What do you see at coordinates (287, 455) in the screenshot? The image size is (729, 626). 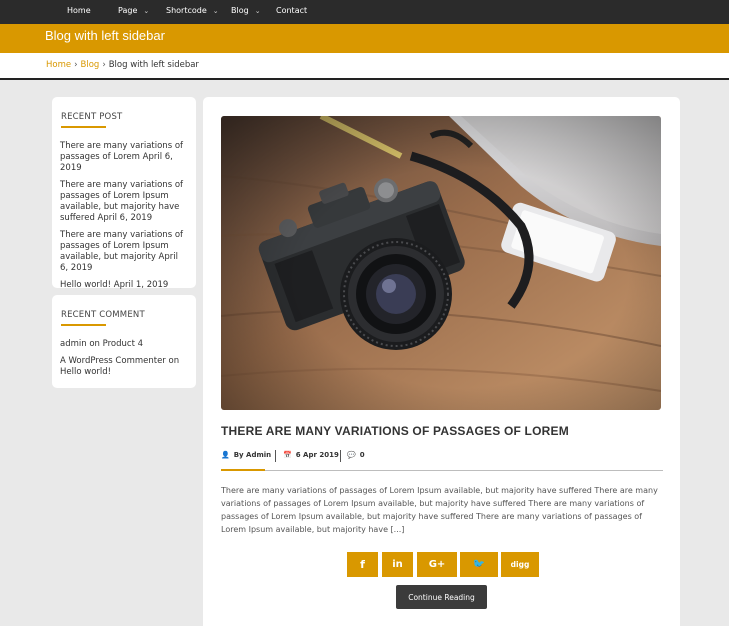 I see `calendar-icon: 📅` at bounding box center [287, 455].